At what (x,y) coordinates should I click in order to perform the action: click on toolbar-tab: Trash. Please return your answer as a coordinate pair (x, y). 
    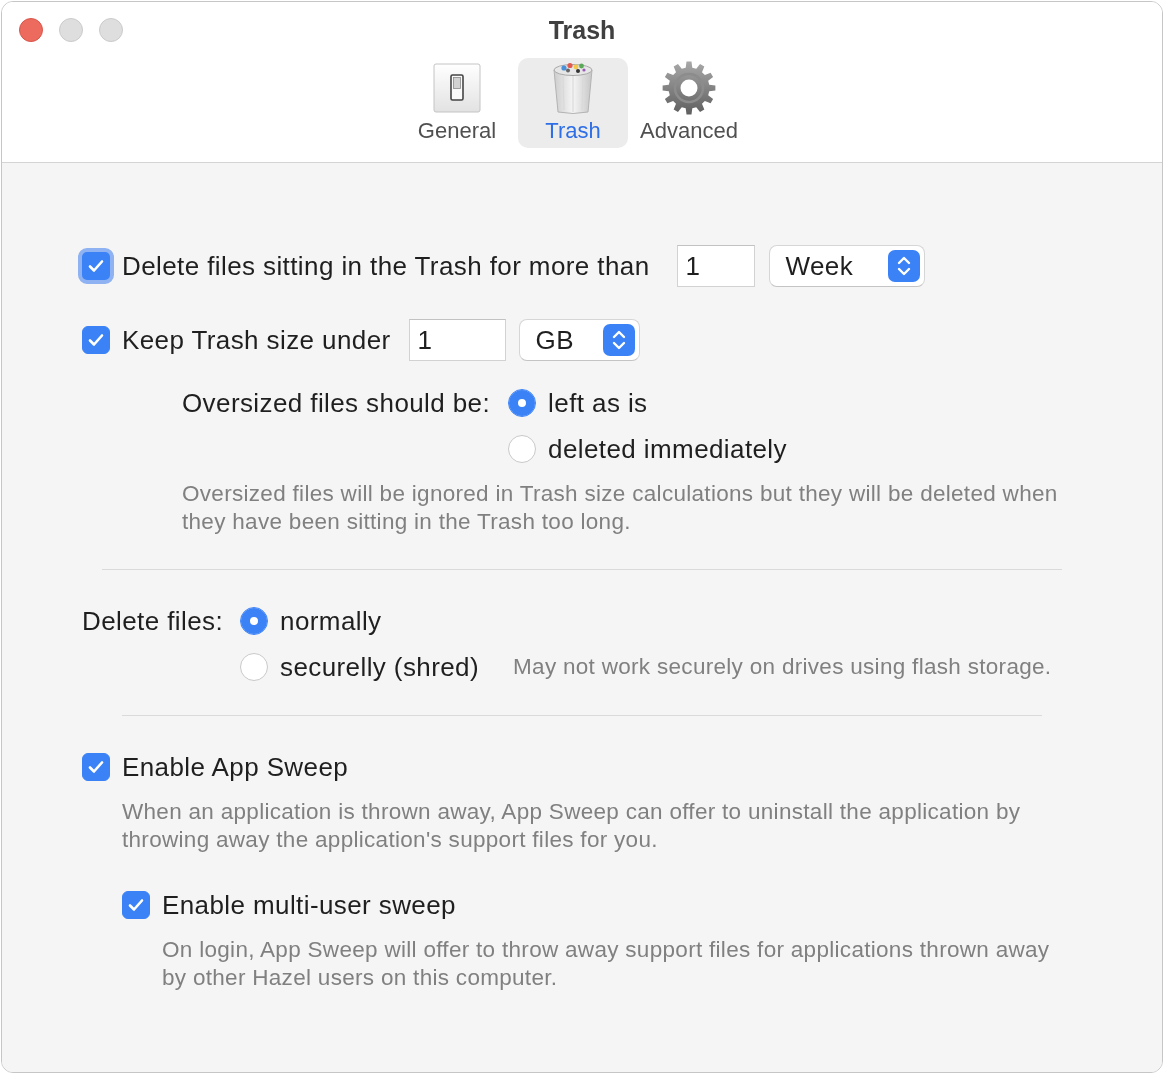
    Looking at the image, I should click on (573, 103).